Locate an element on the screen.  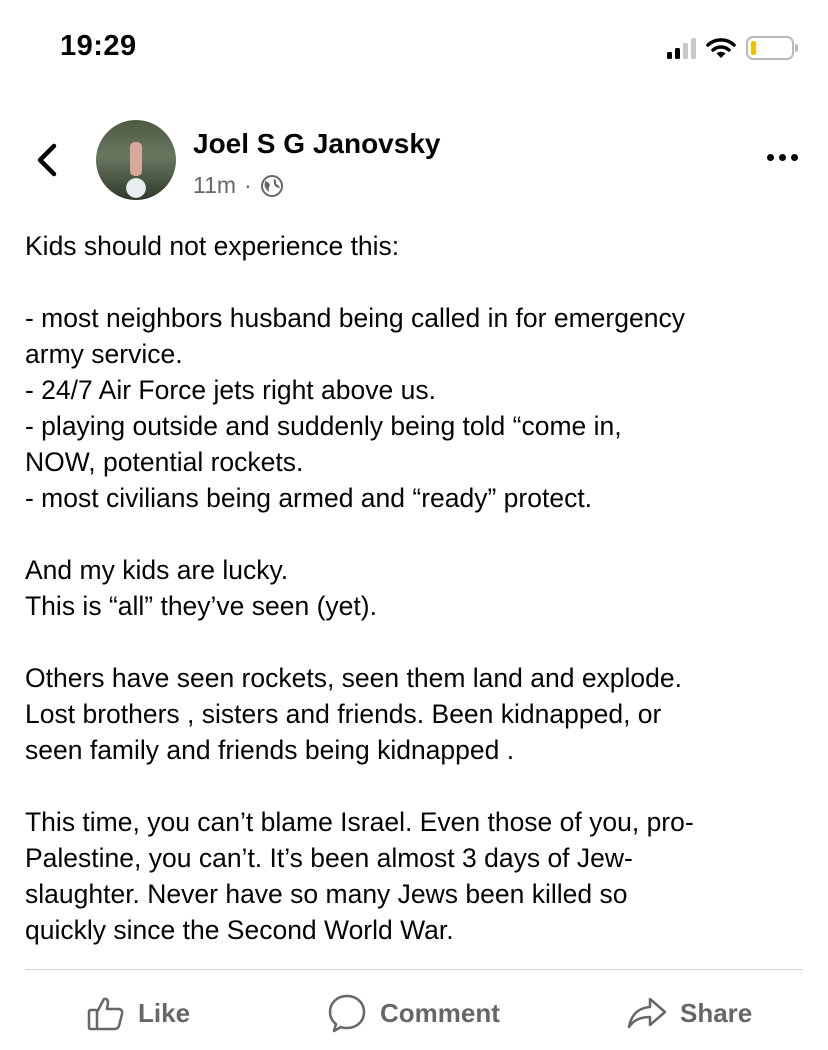
post-line: - 24/7 Air Force jets right above us. is located at coordinates (230, 390).